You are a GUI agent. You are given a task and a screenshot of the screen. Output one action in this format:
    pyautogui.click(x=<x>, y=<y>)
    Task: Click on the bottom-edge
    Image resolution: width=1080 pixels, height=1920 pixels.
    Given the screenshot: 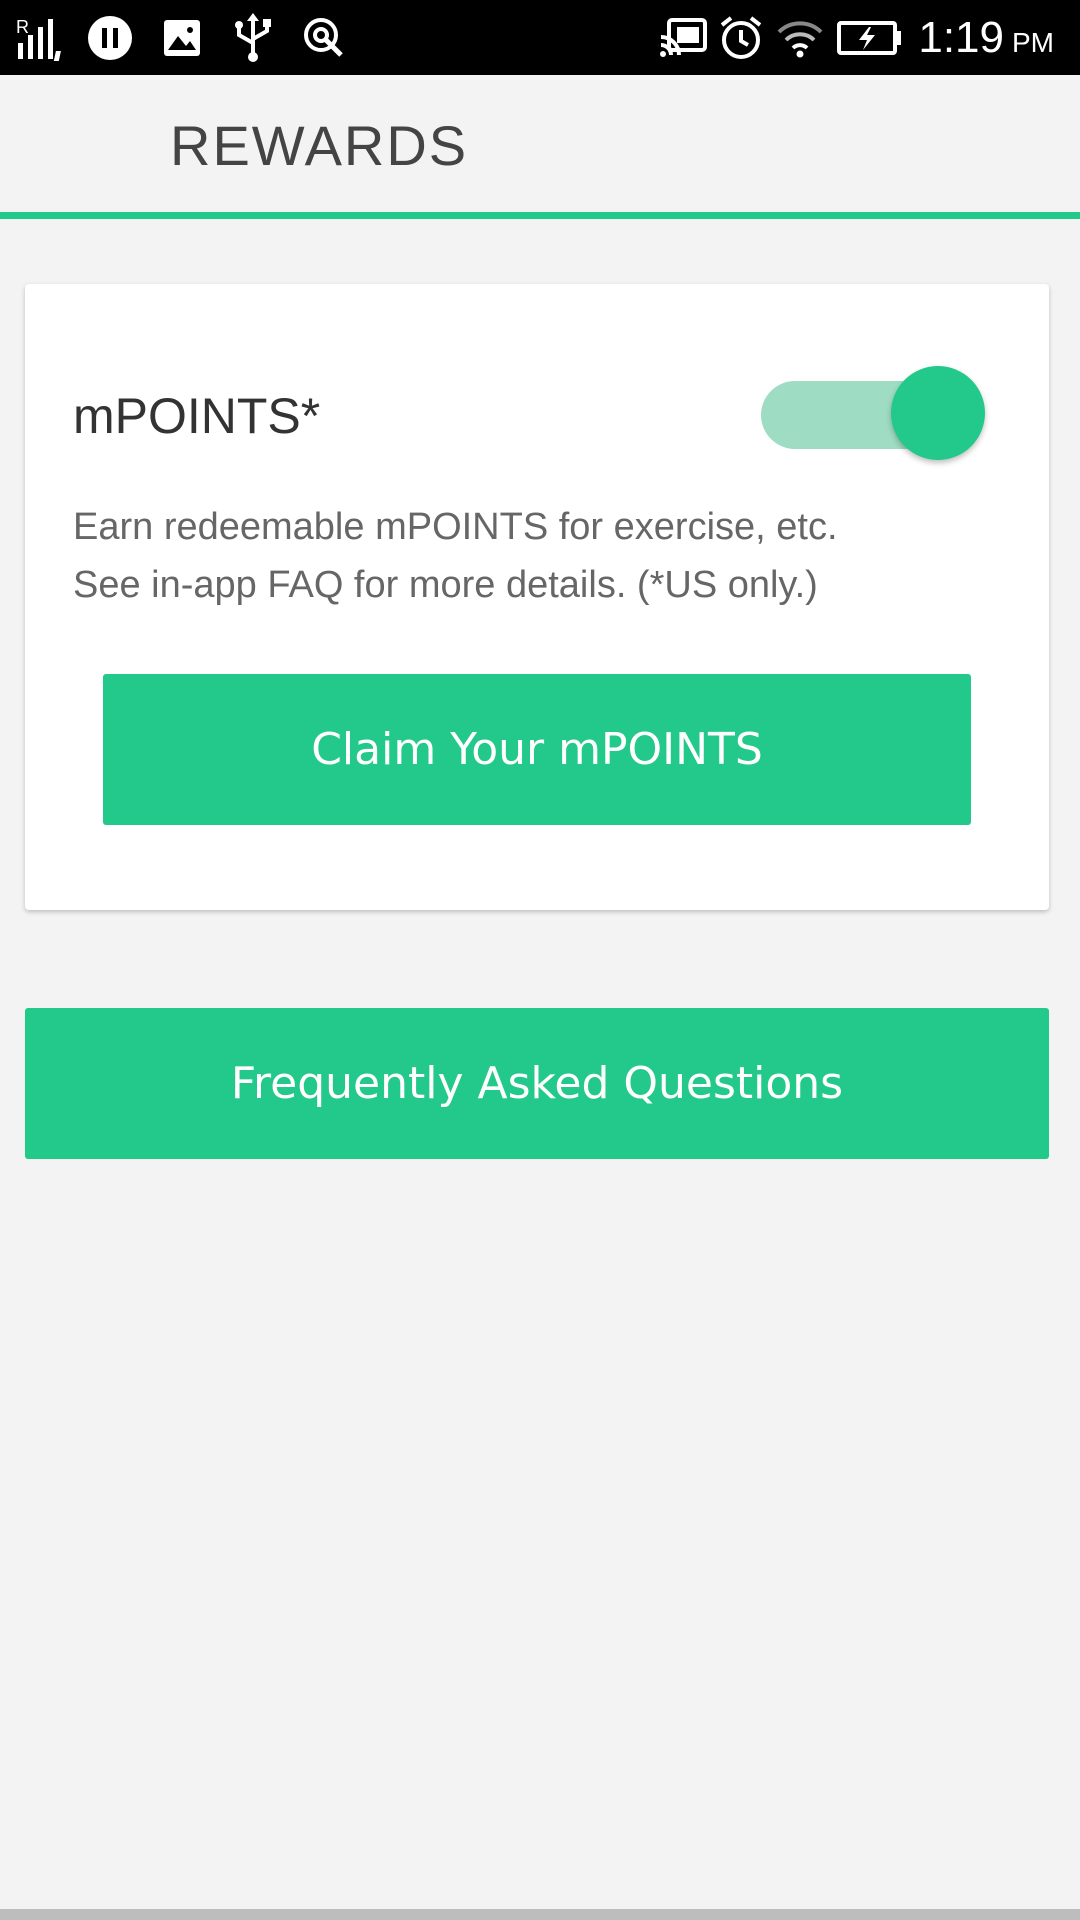 What is the action you would take?
    pyautogui.click(x=540, y=1914)
    